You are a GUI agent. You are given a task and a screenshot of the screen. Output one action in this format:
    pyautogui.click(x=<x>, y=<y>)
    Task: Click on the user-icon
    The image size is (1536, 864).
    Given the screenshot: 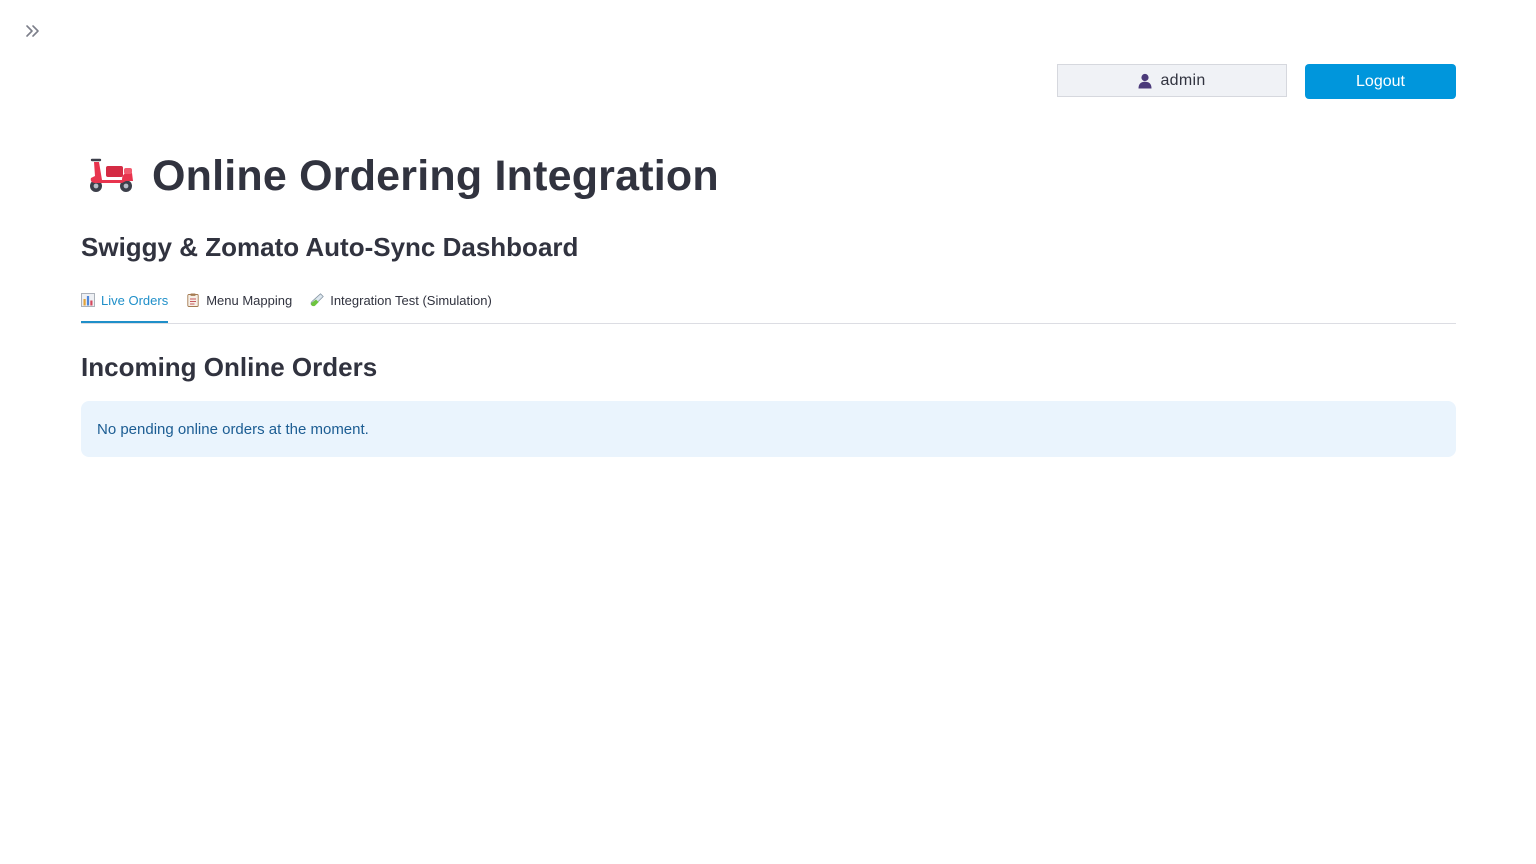 What is the action you would take?
    pyautogui.click(x=1145, y=81)
    